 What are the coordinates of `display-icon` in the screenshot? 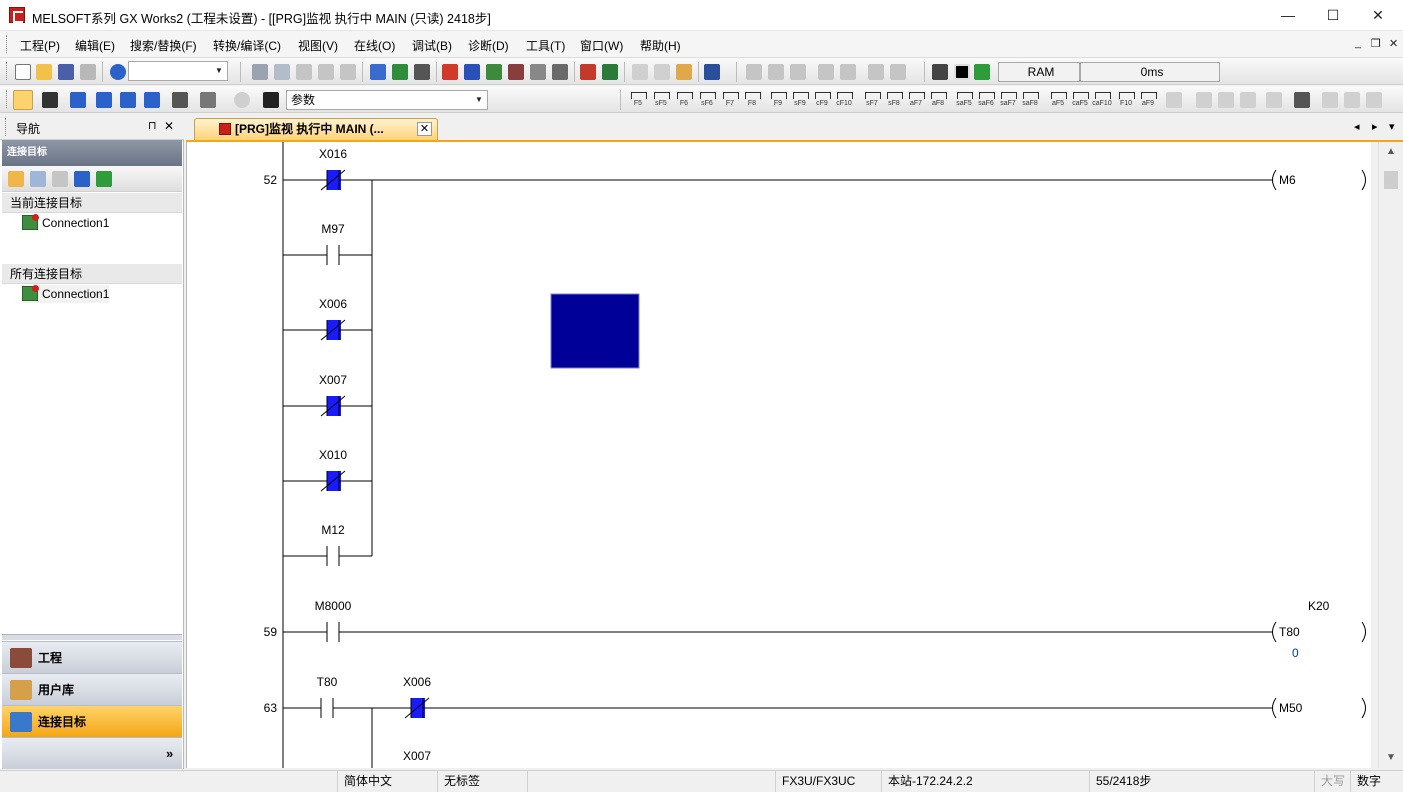 It's located at (712, 72).